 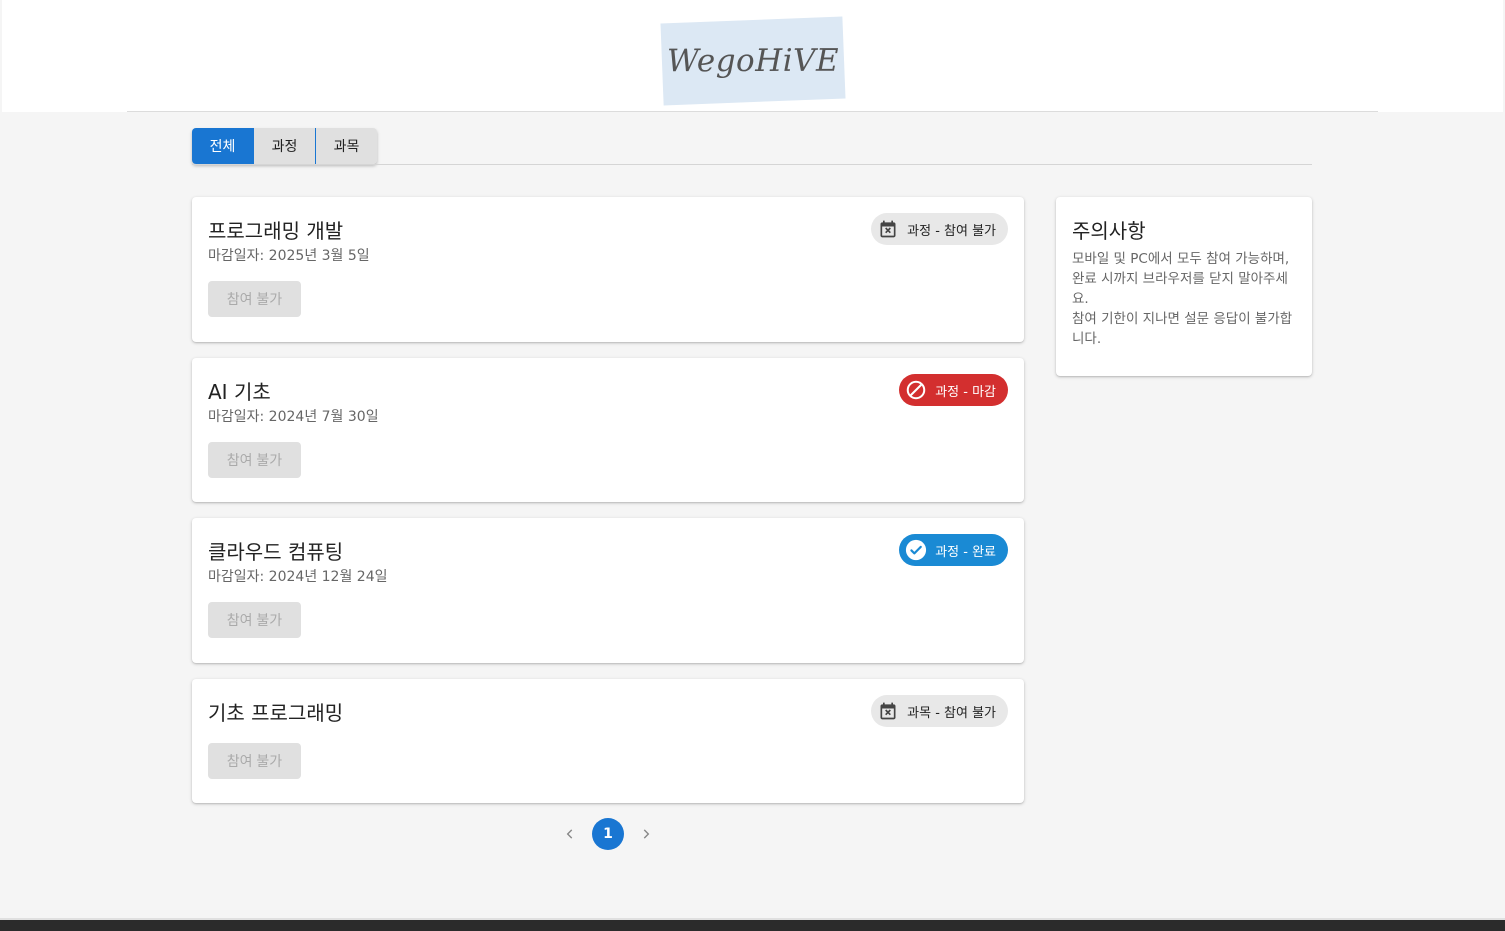 I want to click on tab-course: 과정, so click(x=284, y=146).